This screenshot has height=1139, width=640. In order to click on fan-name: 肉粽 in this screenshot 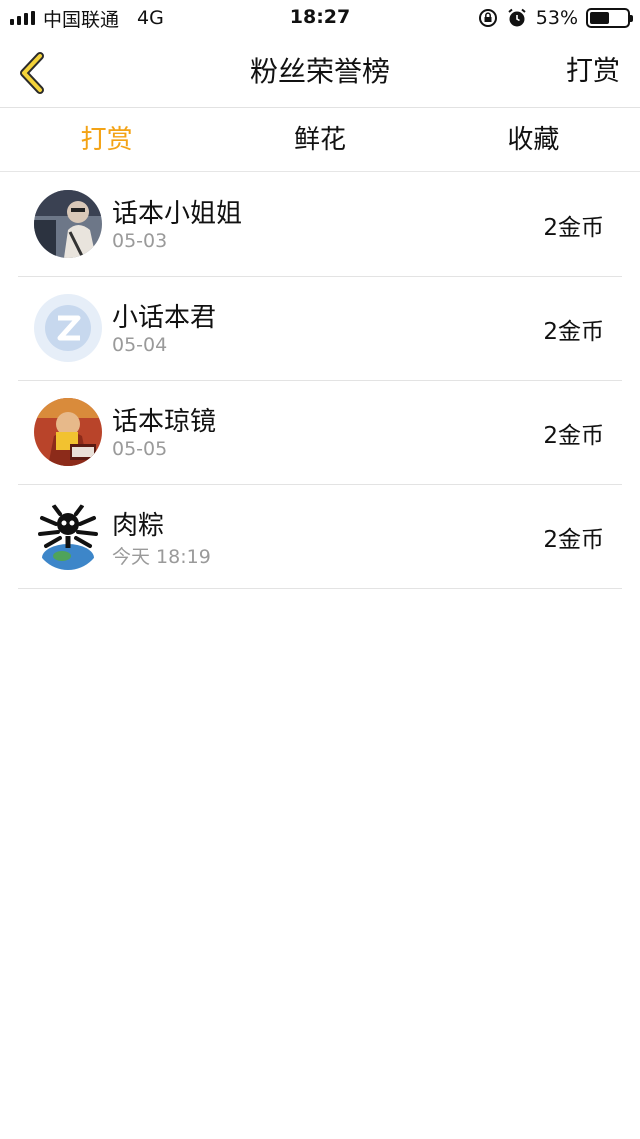, I will do `click(138, 526)`.